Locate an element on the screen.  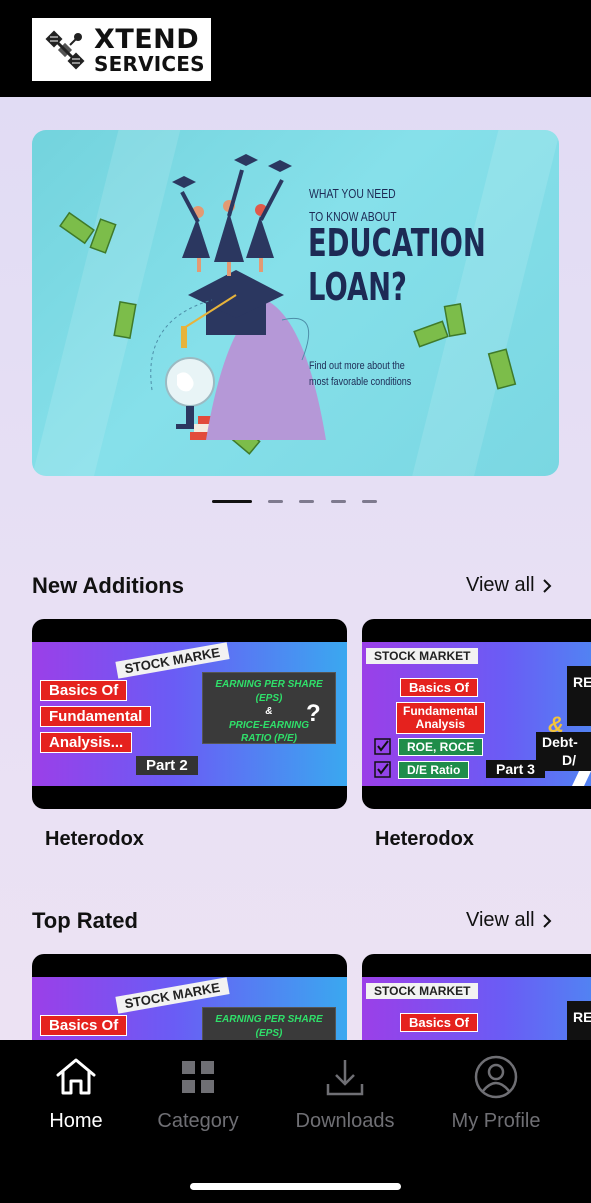
nav-label-home: Home is located at coordinates (76, 1121).